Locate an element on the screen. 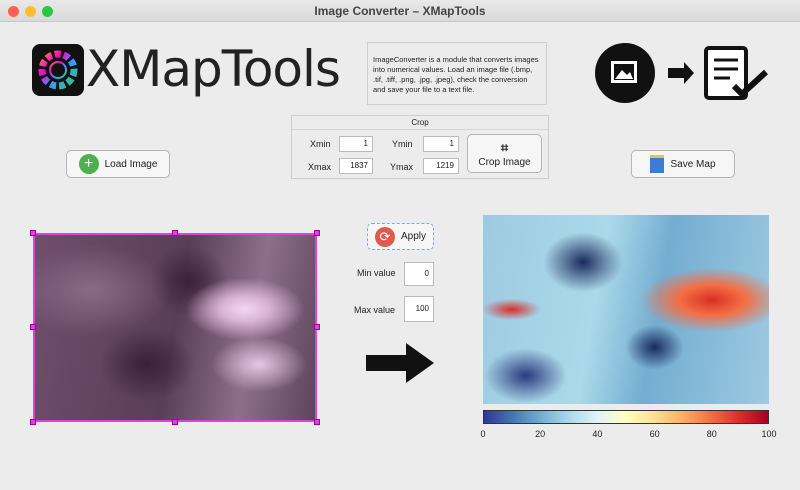 The width and height of the screenshot is (800, 490). colorbar is located at coordinates (626, 417).